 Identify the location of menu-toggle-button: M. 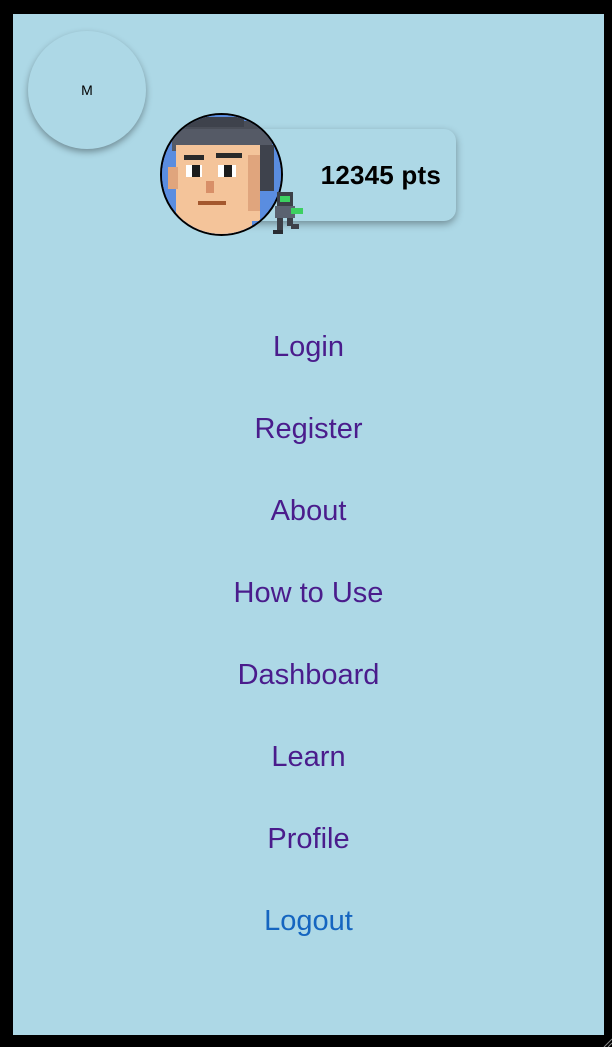
(87, 90).